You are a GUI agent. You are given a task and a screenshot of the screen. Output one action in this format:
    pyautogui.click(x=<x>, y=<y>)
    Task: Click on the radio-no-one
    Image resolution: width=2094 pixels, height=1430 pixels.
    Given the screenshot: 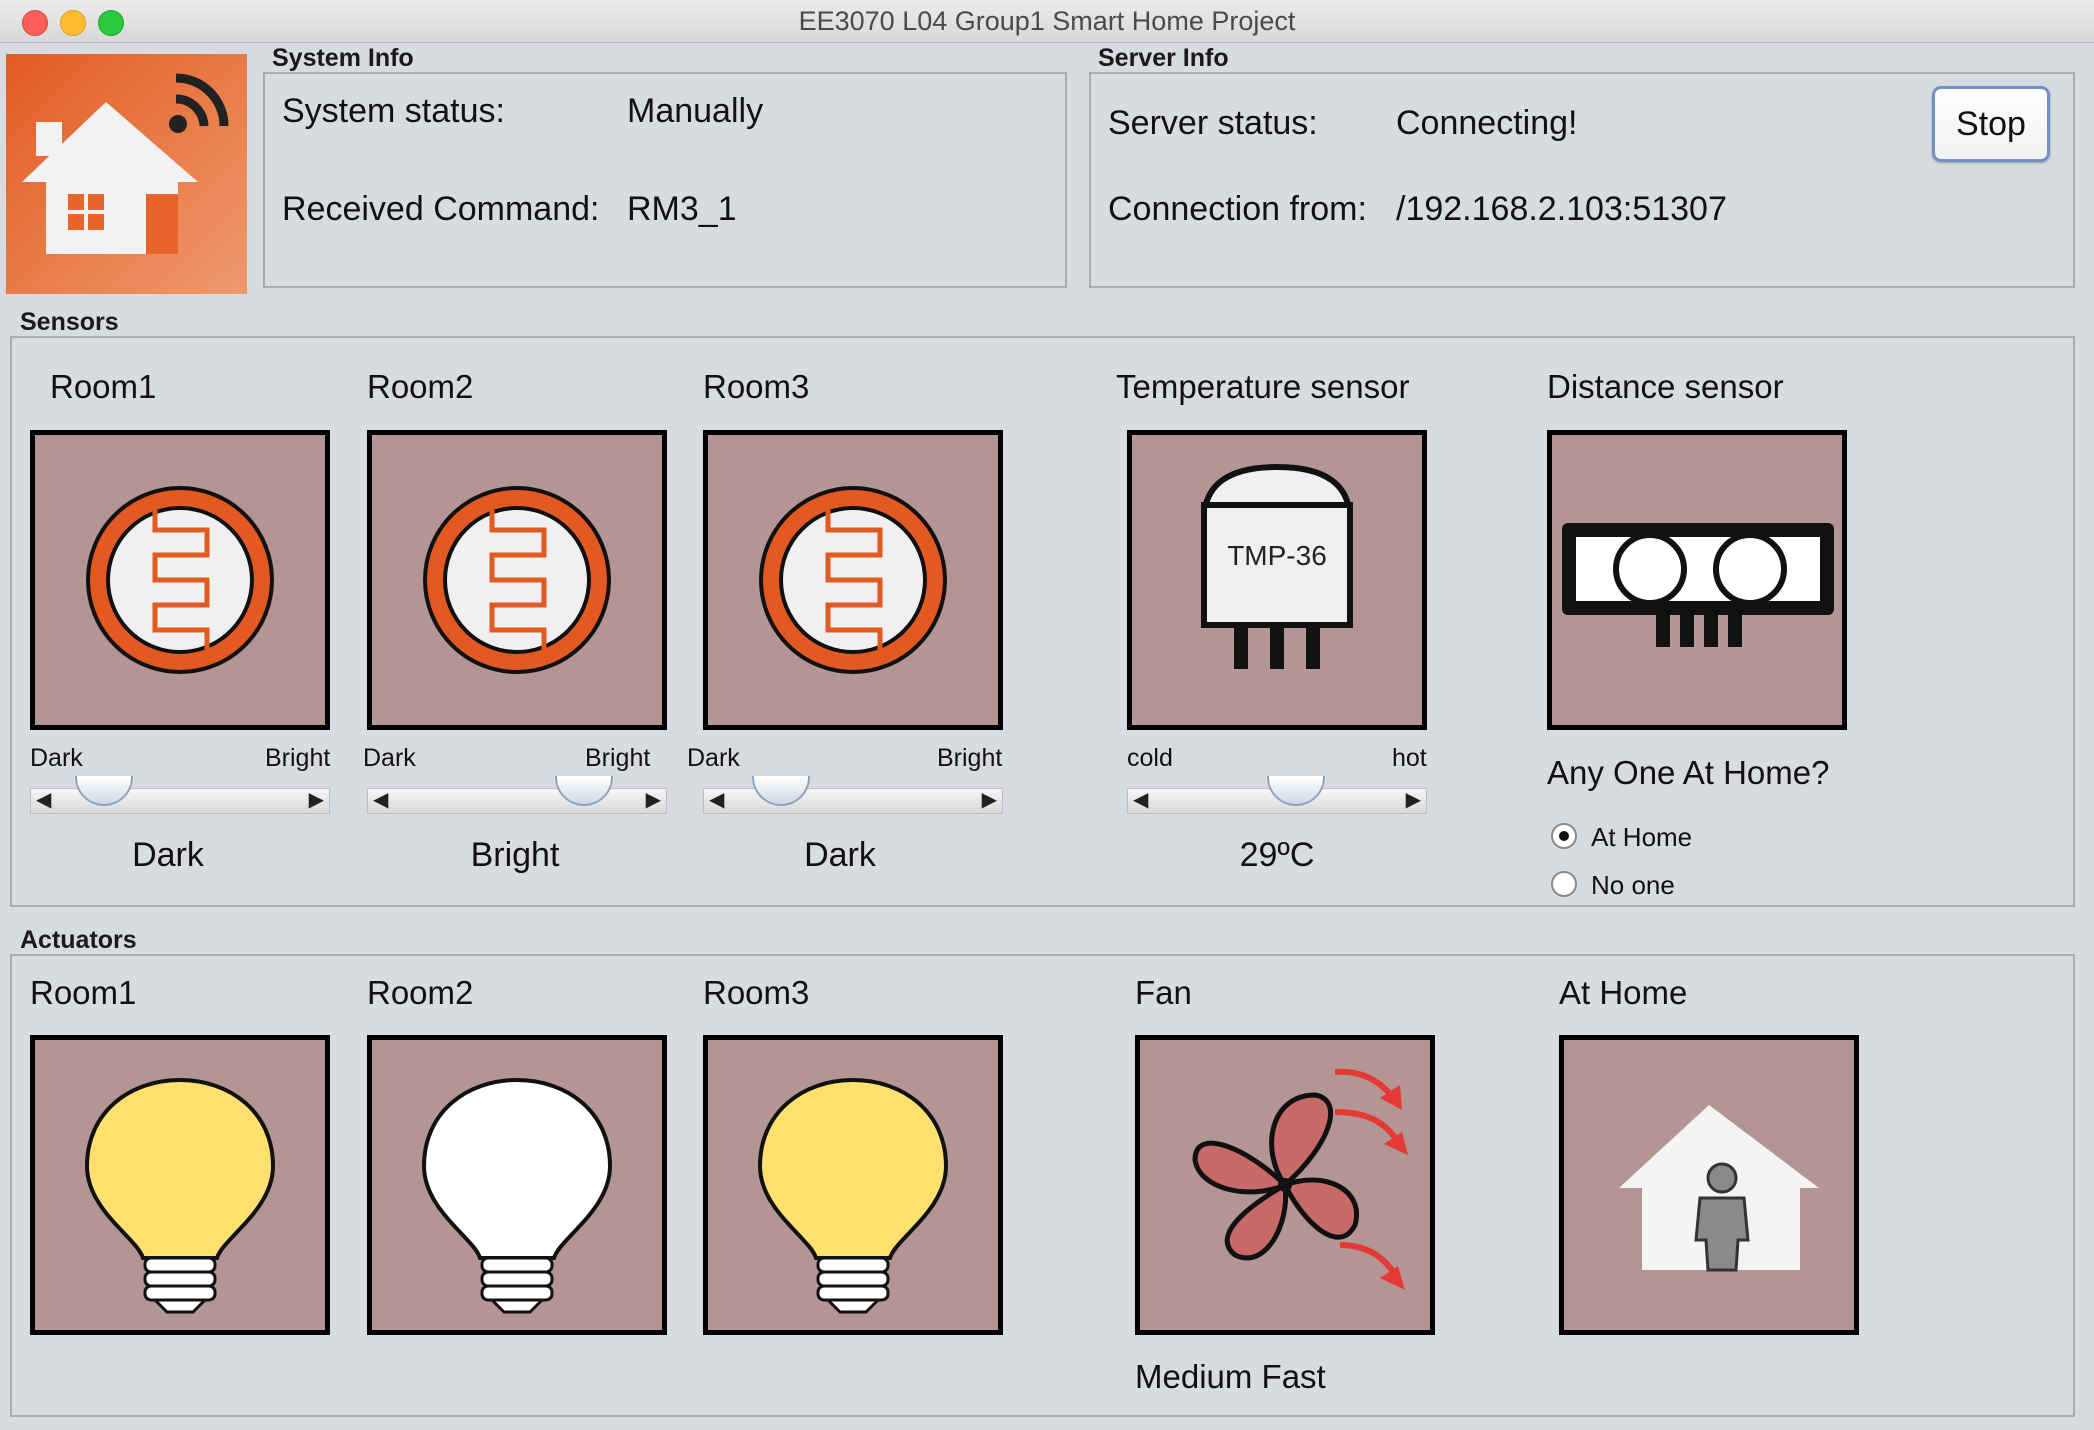 What is the action you would take?
    pyautogui.click(x=1564, y=884)
    